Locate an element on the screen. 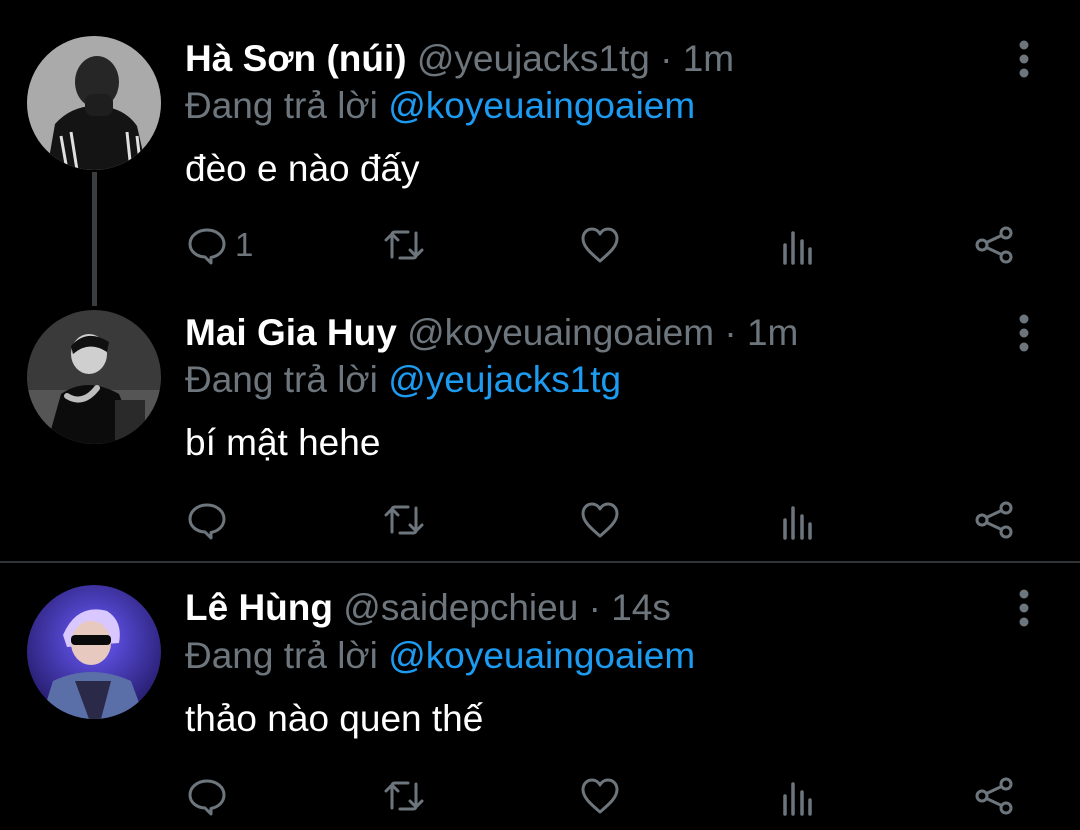  replying-to: Đang trả lời @yeujacks1tg is located at coordinates (403, 380).